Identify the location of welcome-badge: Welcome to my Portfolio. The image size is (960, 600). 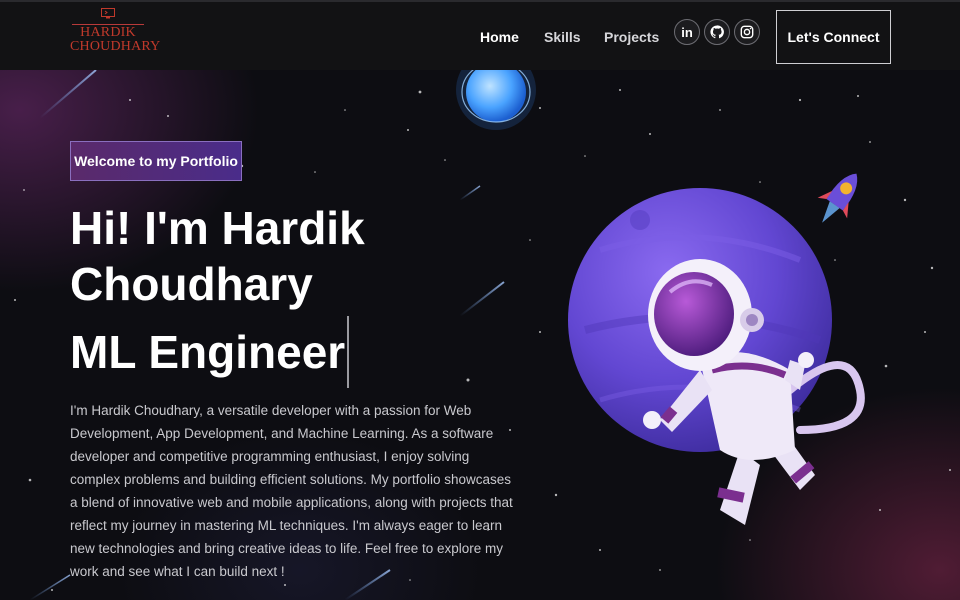
(156, 161).